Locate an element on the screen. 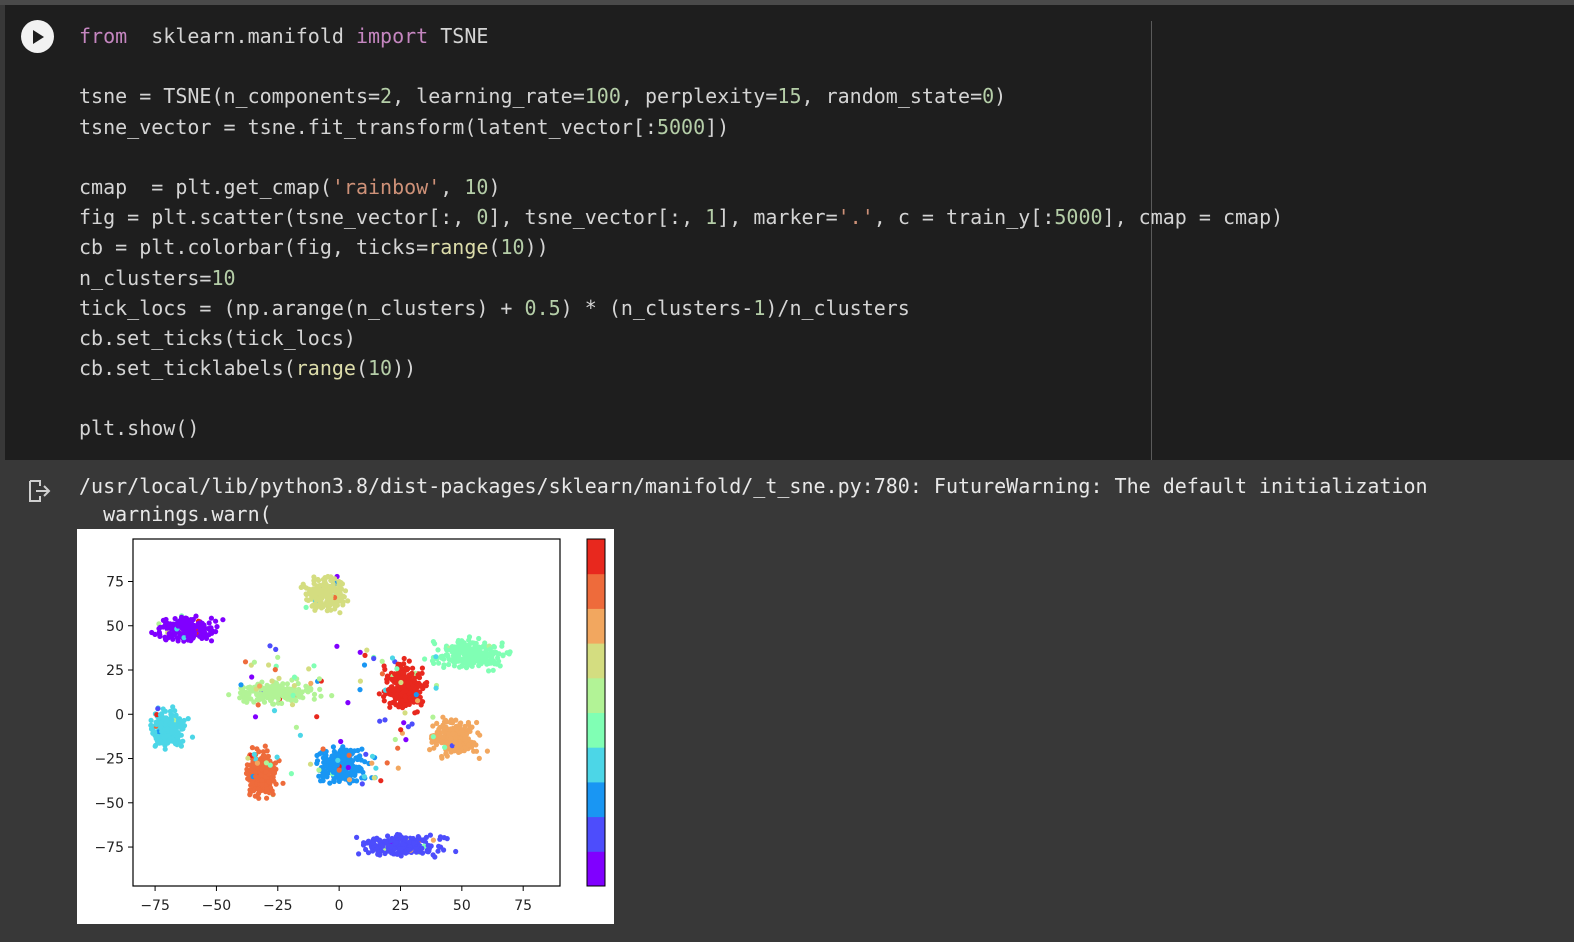 This screenshot has width=1574, height=942. code-token: ) is located at coordinates (494, 186).